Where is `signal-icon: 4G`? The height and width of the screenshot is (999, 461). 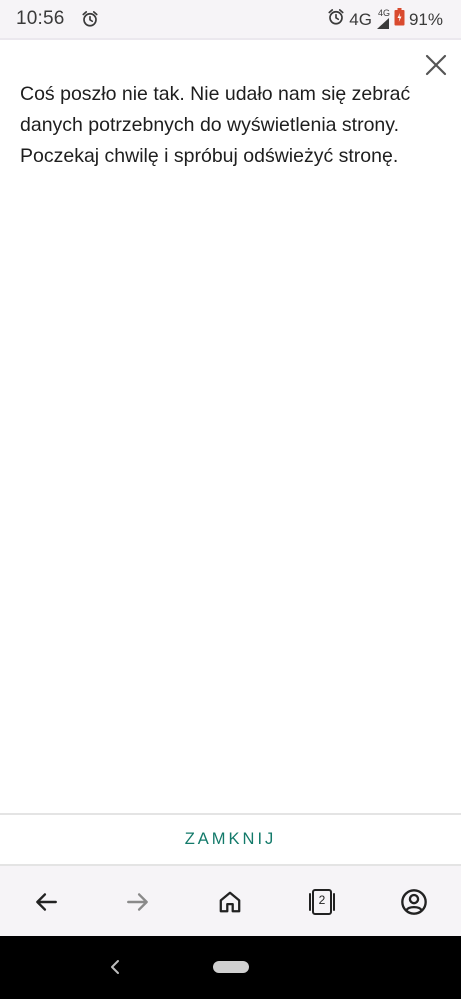 signal-icon: 4G is located at coordinates (383, 19).